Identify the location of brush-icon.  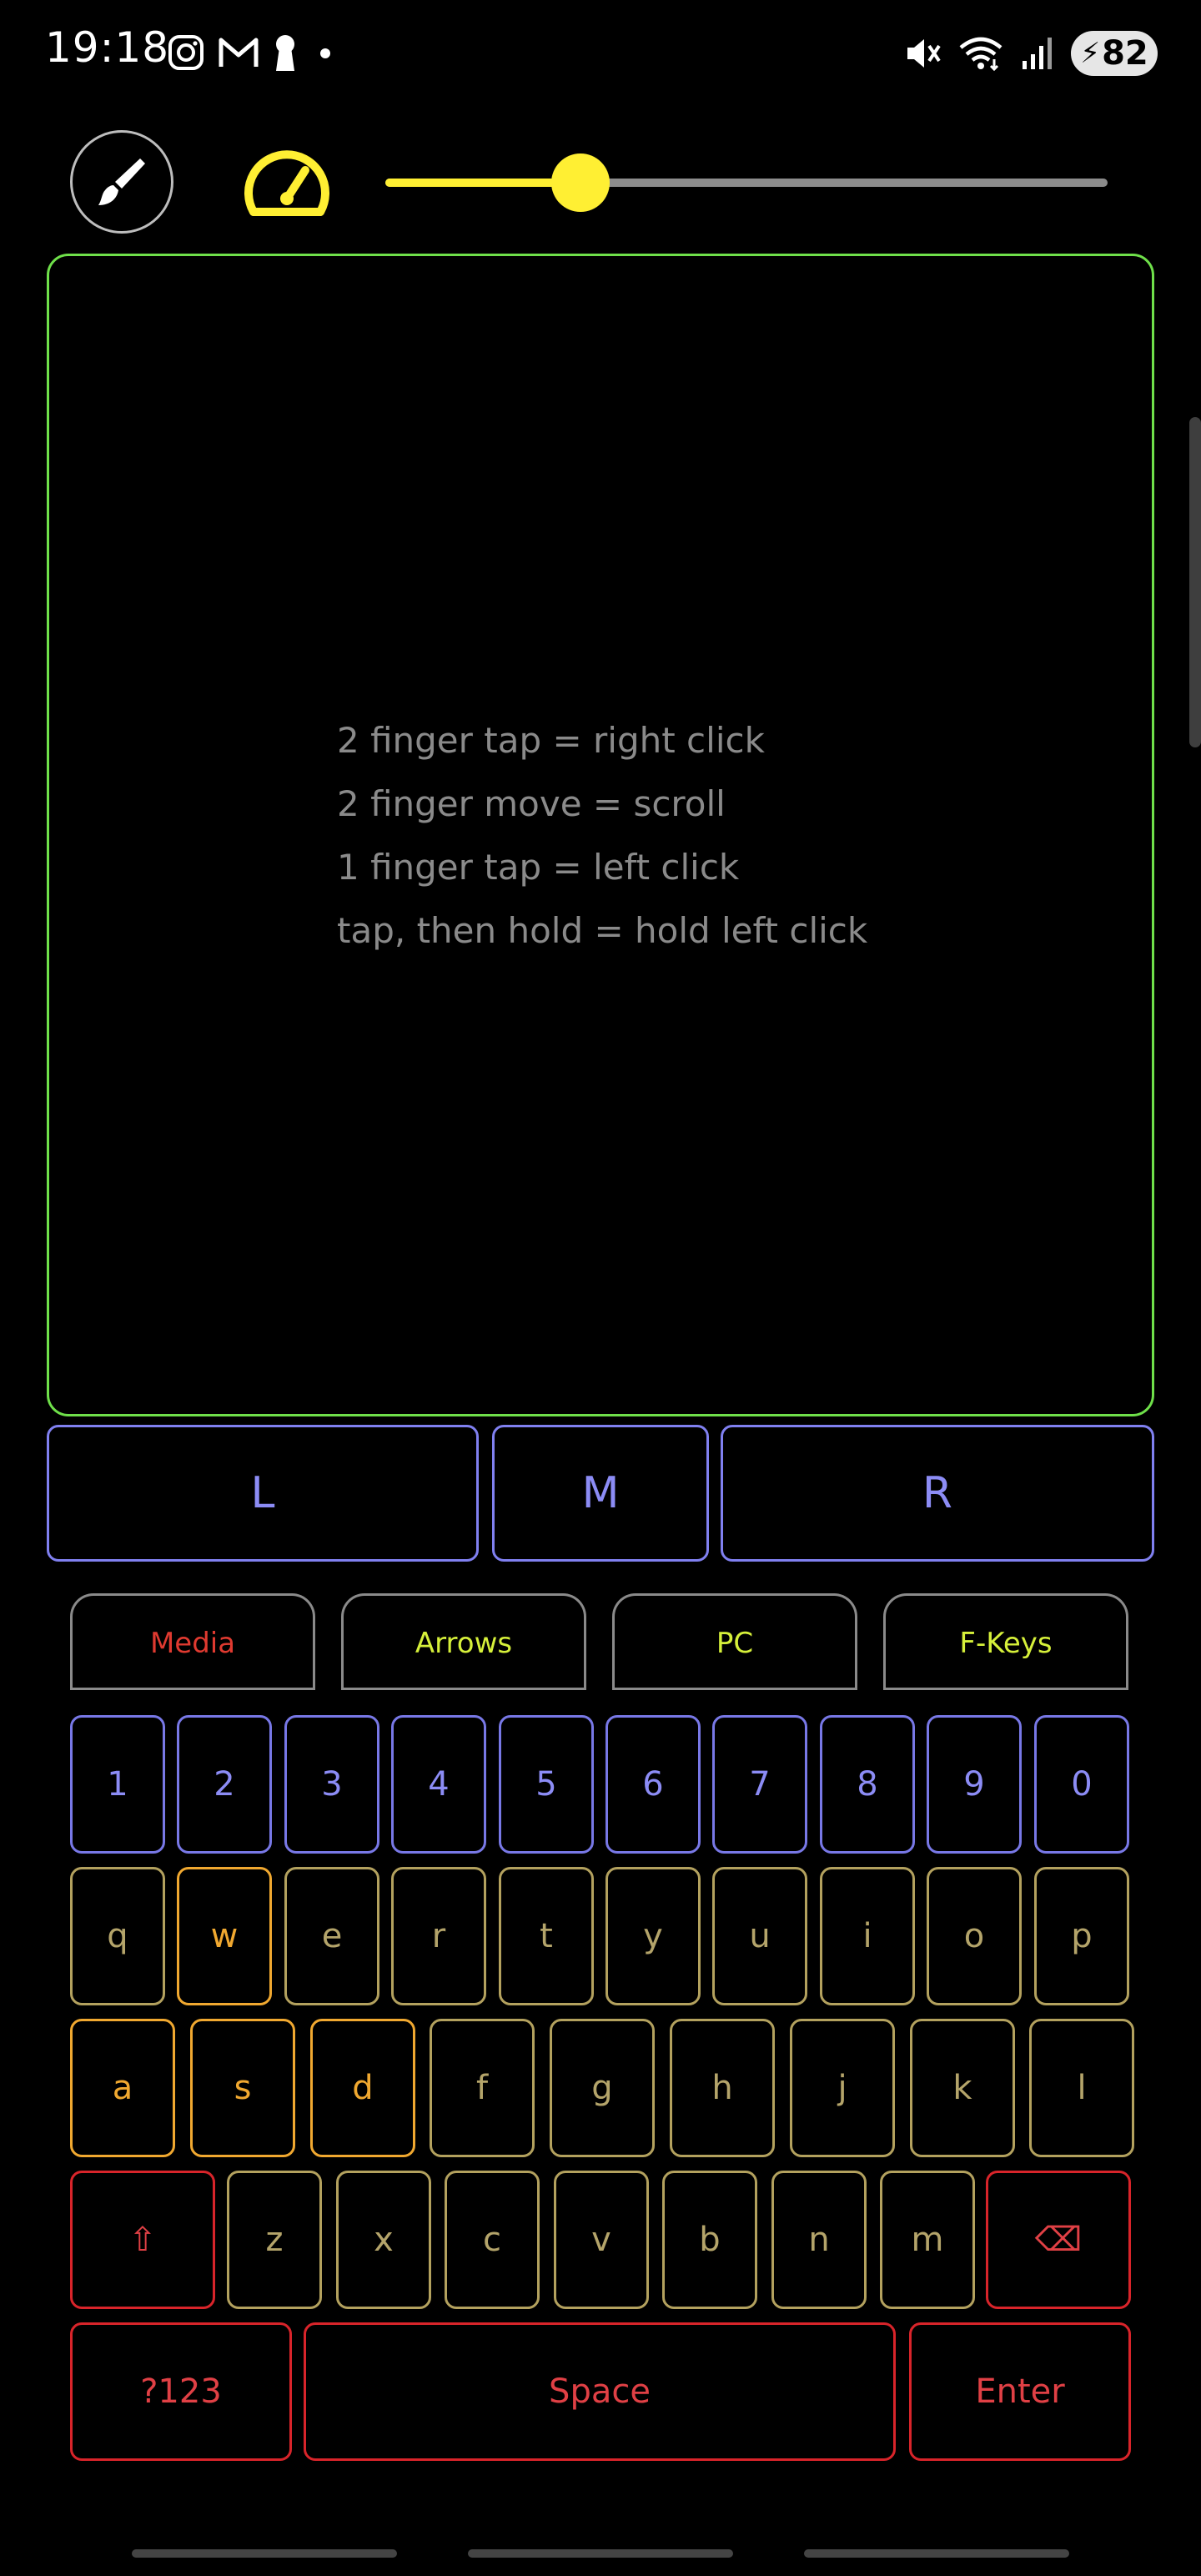
(121, 181).